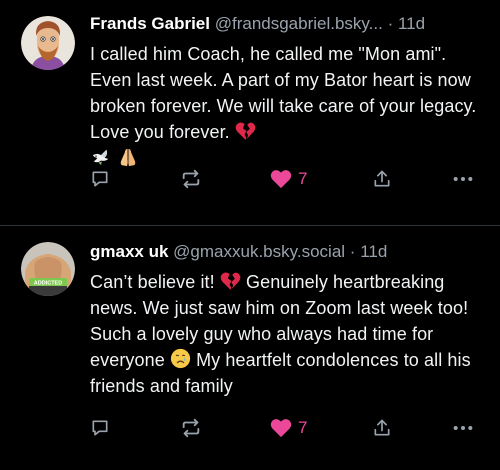  Describe the element at coordinates (48, 284) in the screenshot. I see `avatar-badge-text: ADDICTED` at that location.